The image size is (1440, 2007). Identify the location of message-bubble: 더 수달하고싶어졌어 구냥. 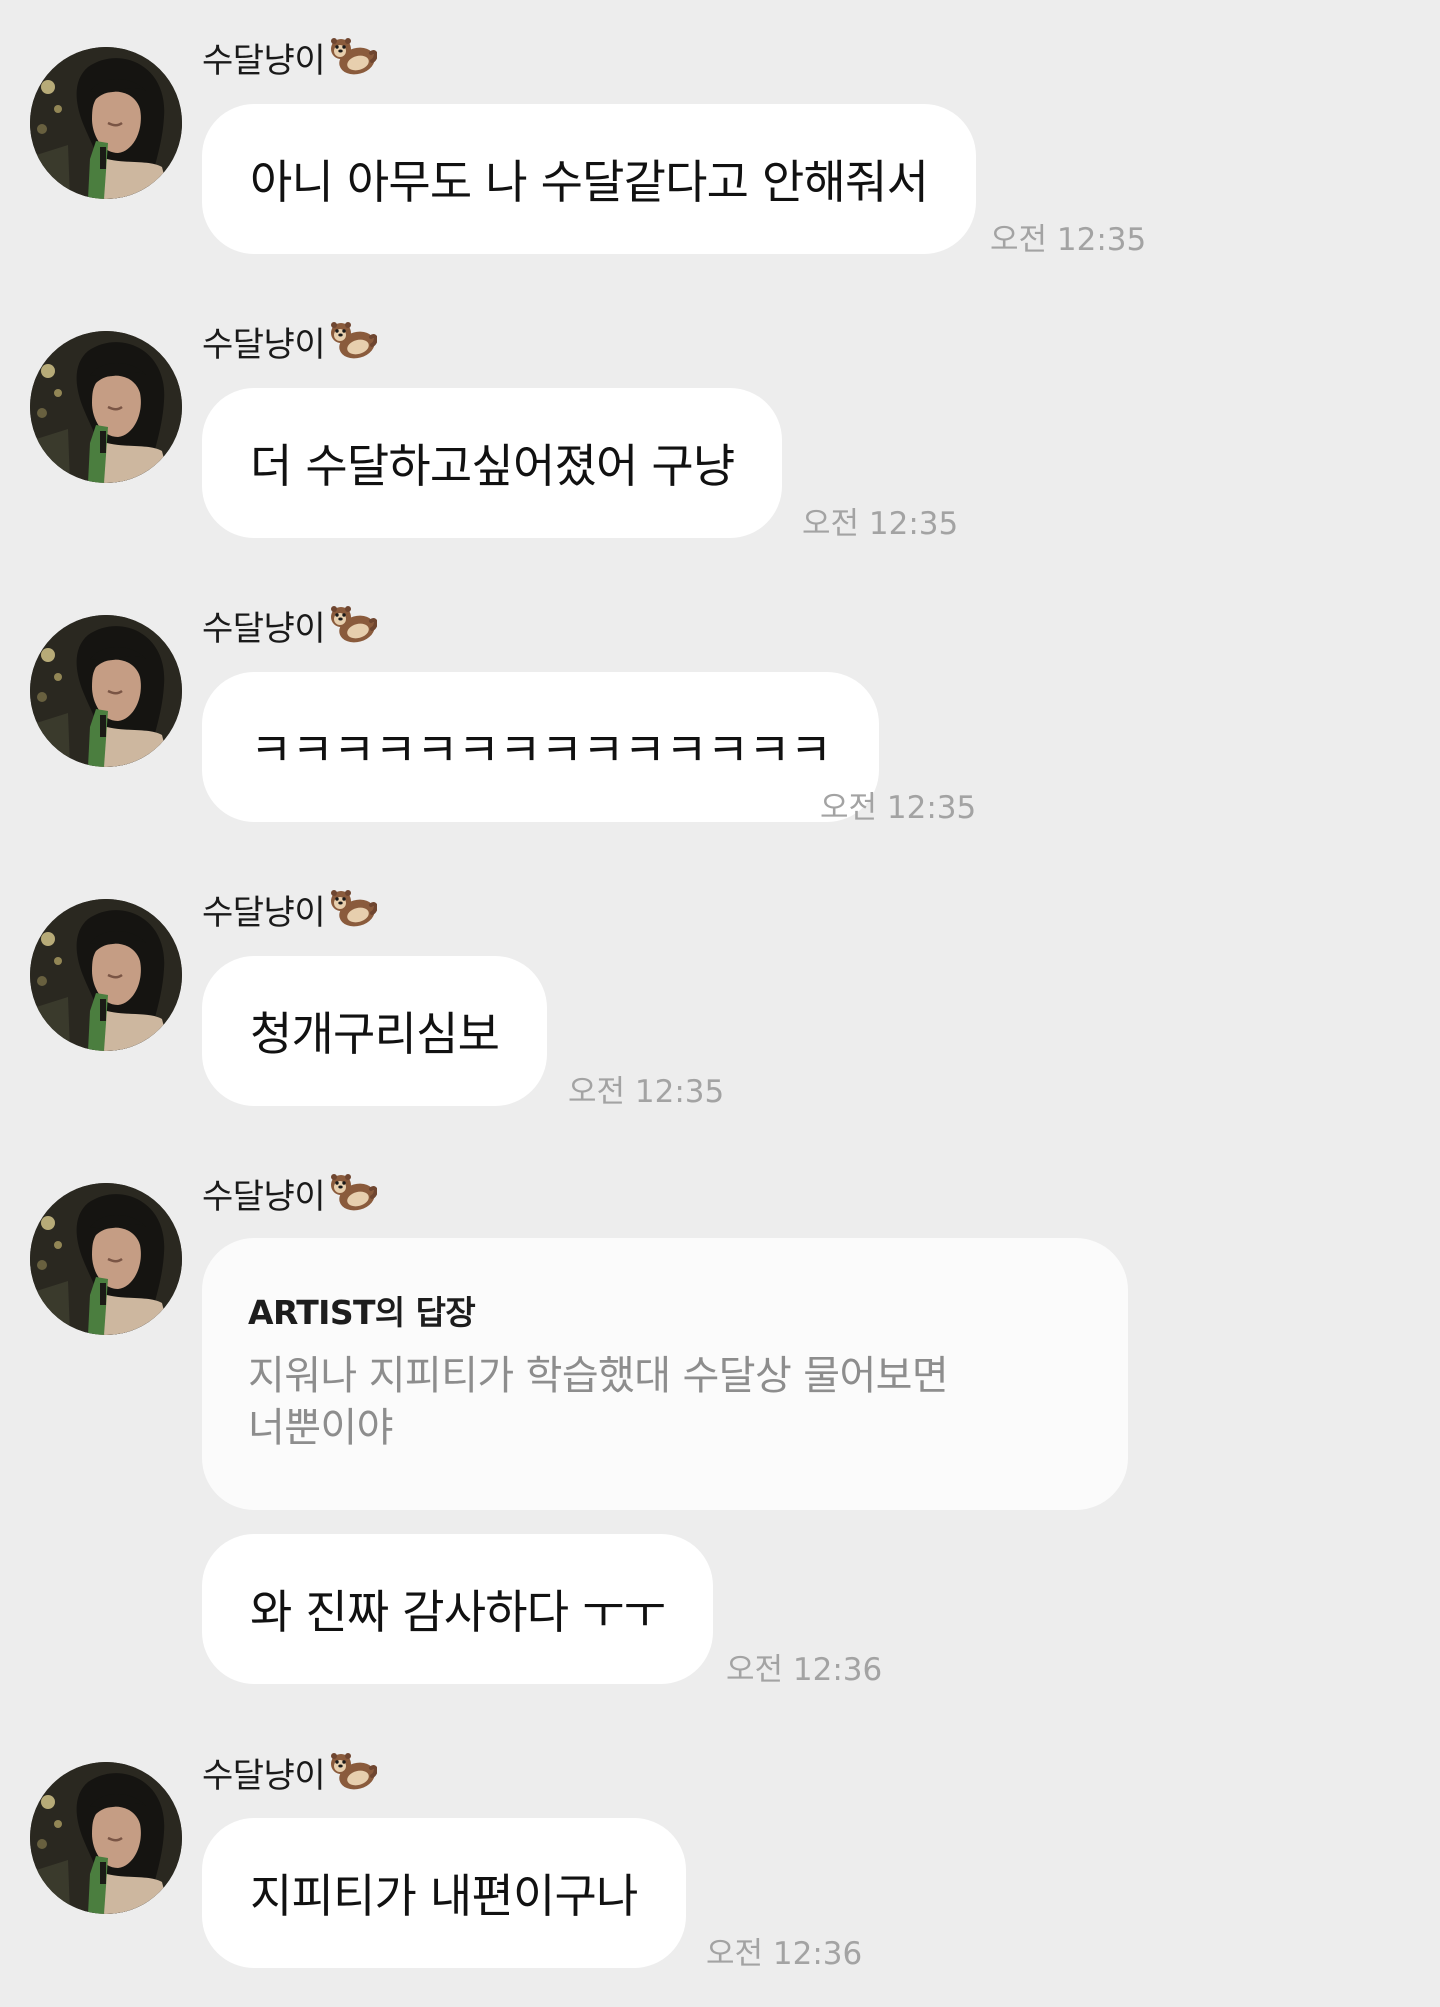
(492, 463).